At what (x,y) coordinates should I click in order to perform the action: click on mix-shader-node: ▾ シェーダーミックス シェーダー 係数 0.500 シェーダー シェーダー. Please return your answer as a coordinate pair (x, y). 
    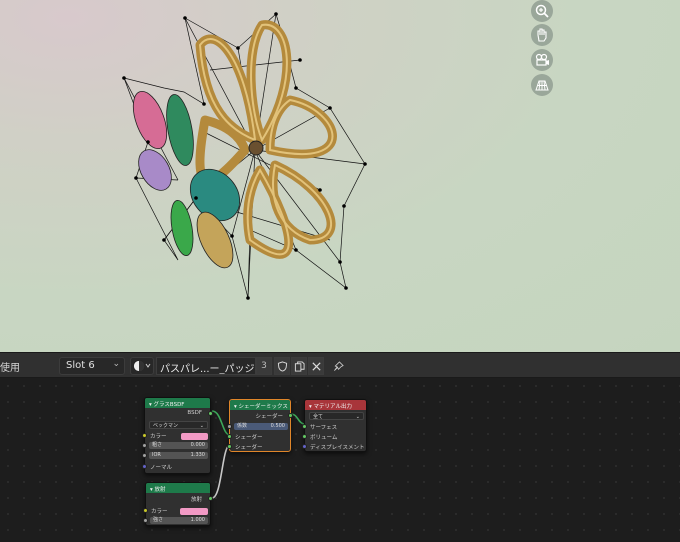
    Looking at the image, I should click on (260, 425).